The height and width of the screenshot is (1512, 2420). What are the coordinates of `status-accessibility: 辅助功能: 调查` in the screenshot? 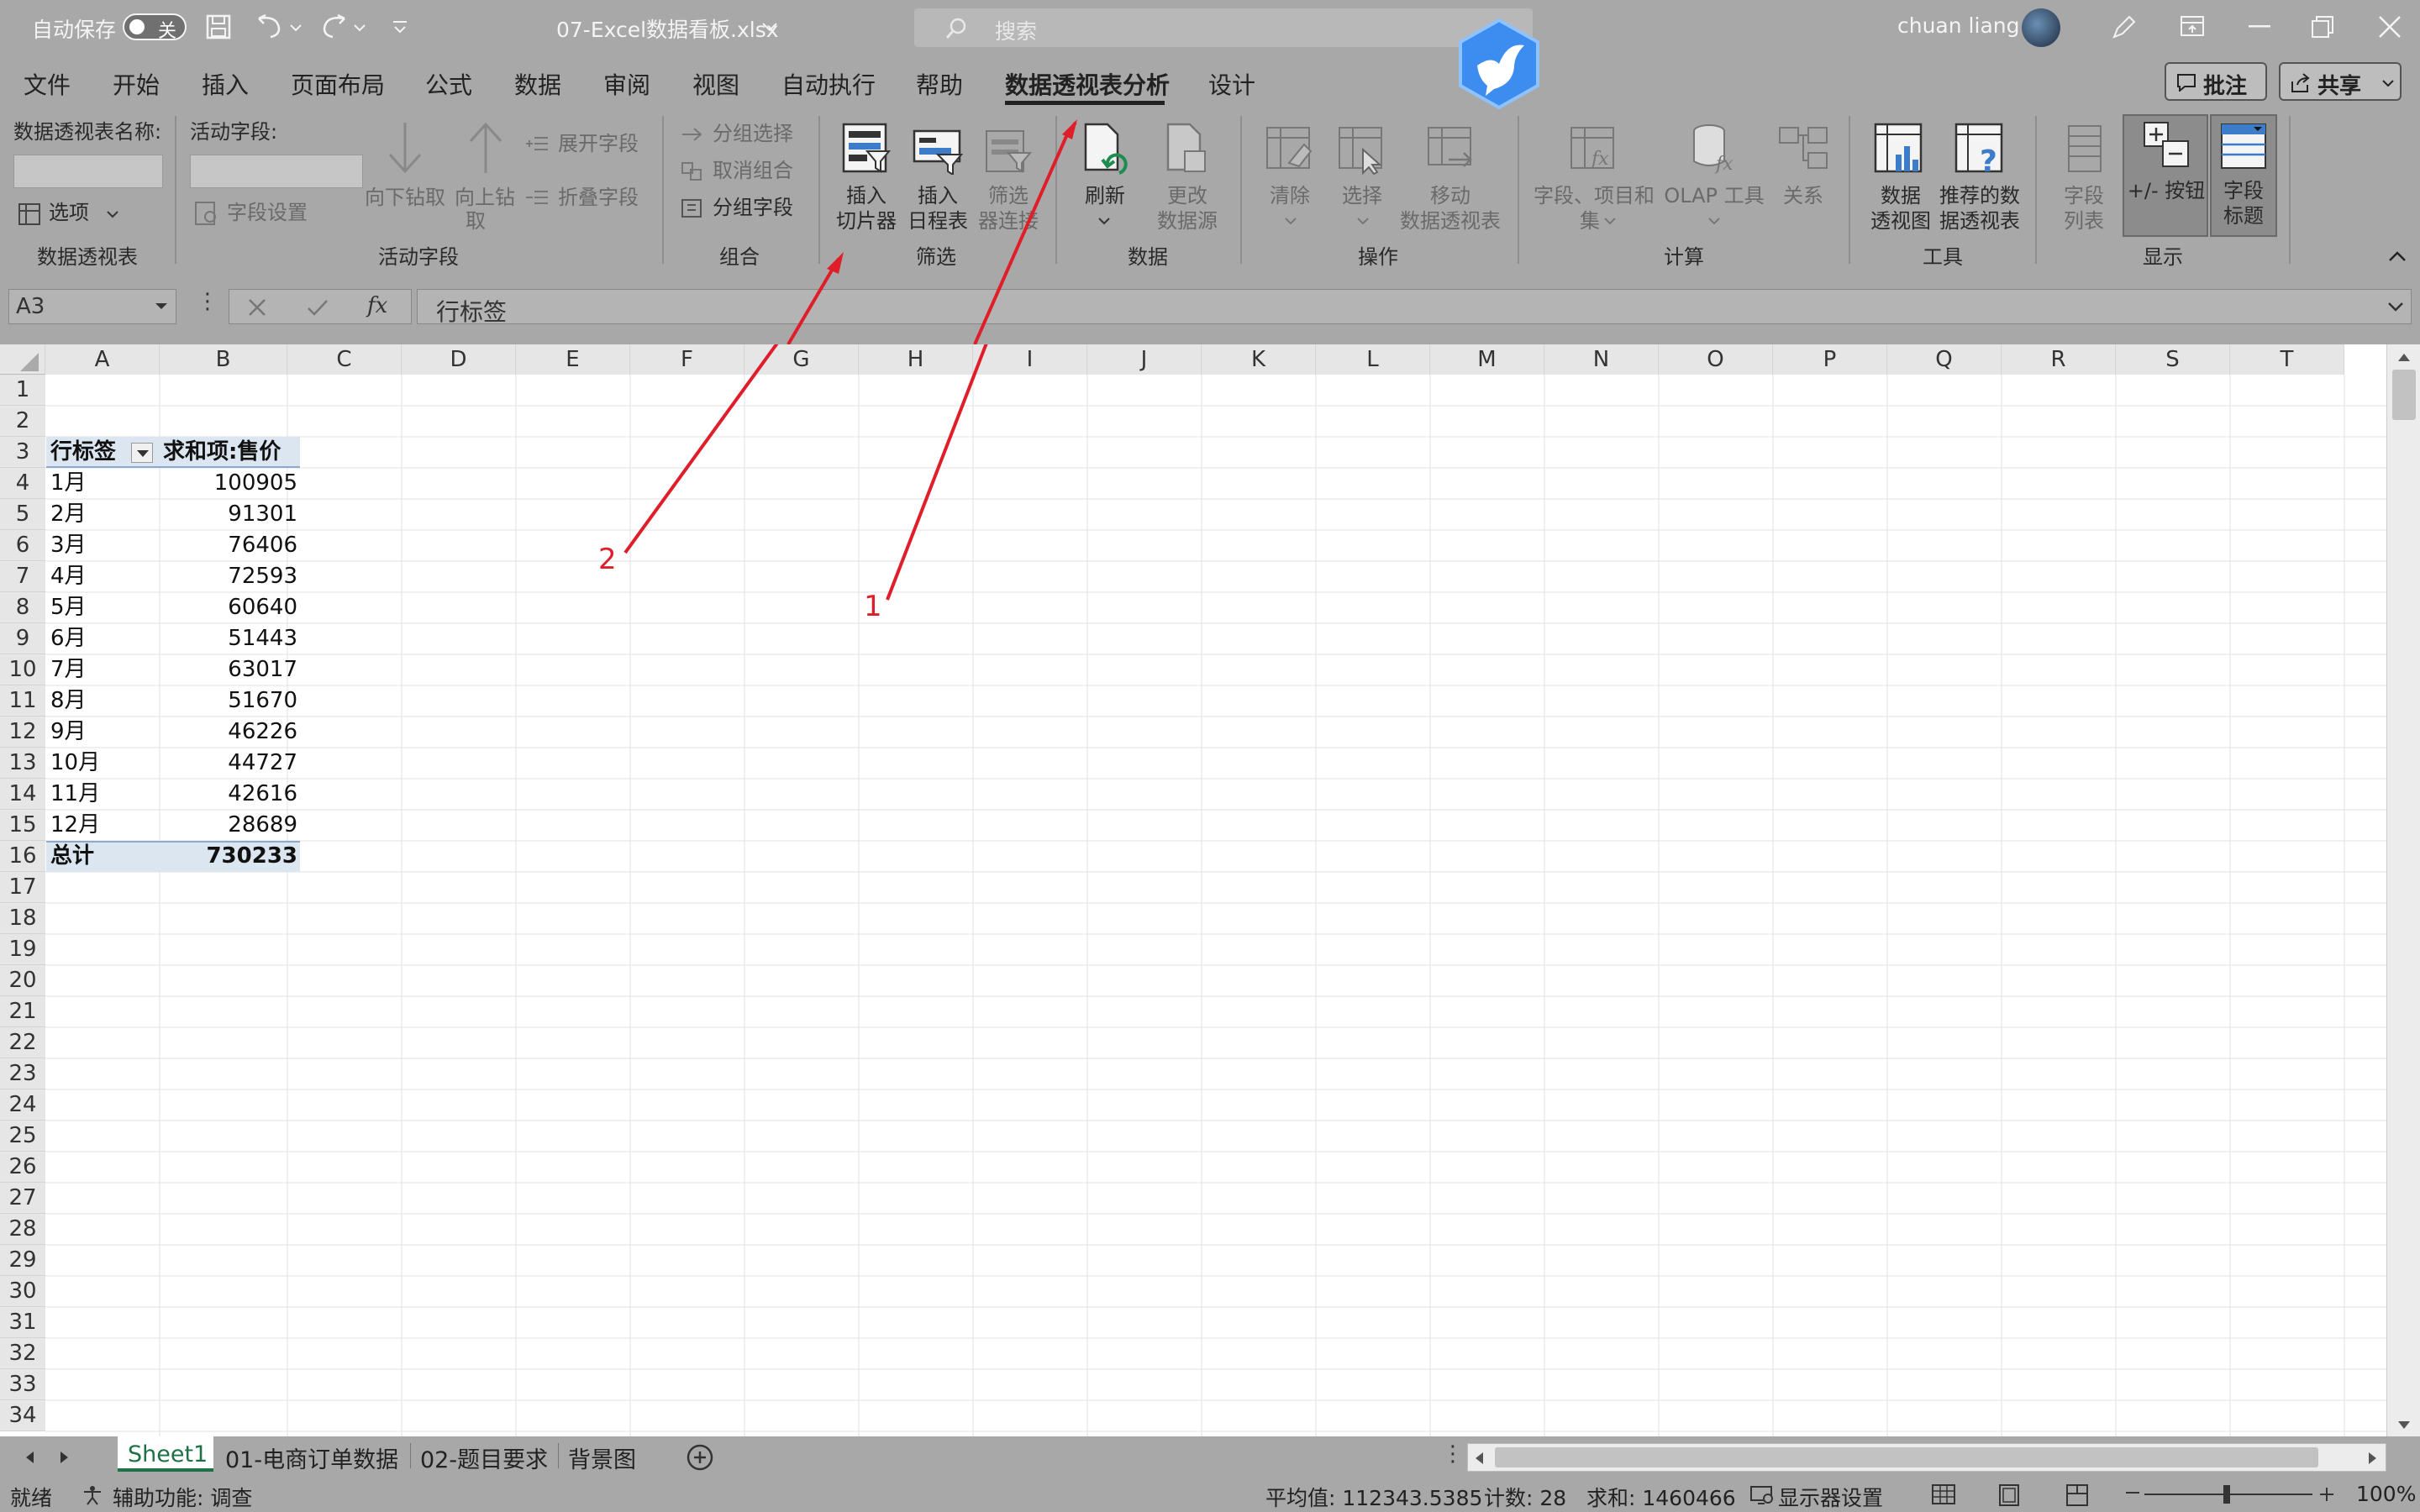 It's located at (182, 1497).